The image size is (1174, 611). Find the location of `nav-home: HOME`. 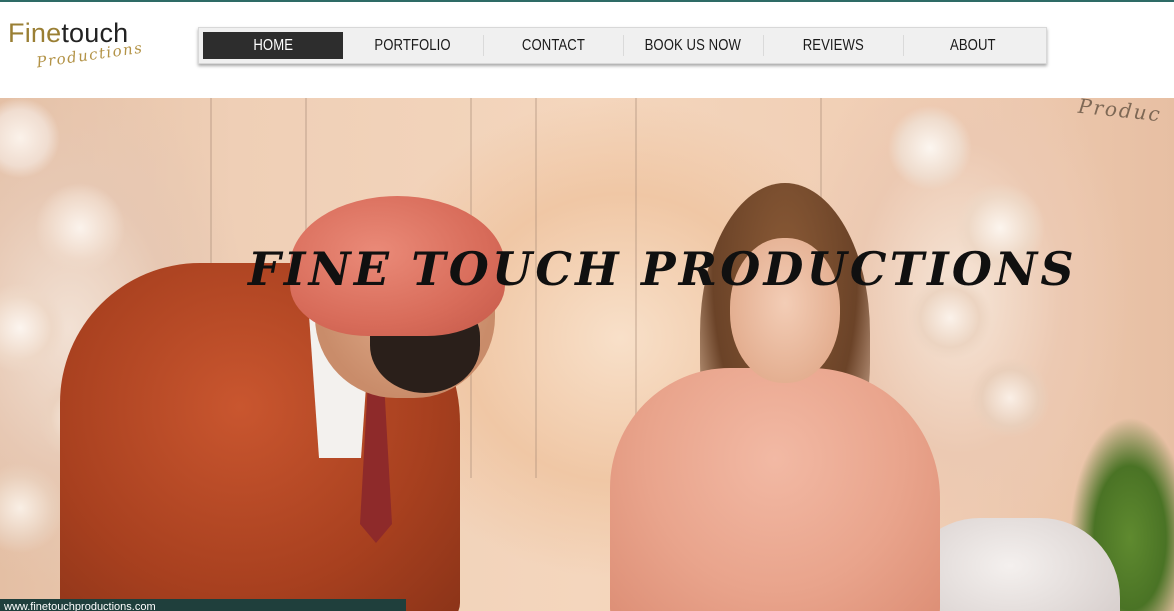

nav-home: HOME is located at coordinates (273, 45).